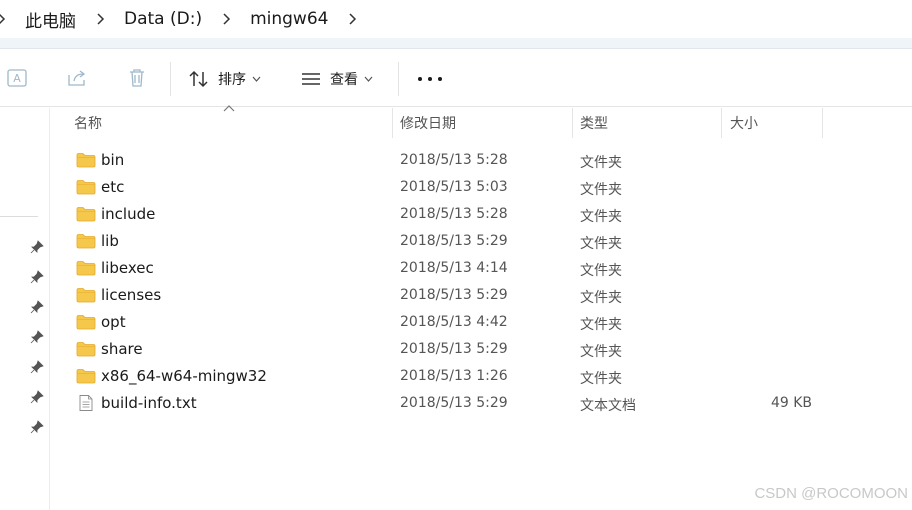 Image resolution: width=912 pixels, height=510 pixels. I want to click on sort-button-label: 排序, so click(232, 80).